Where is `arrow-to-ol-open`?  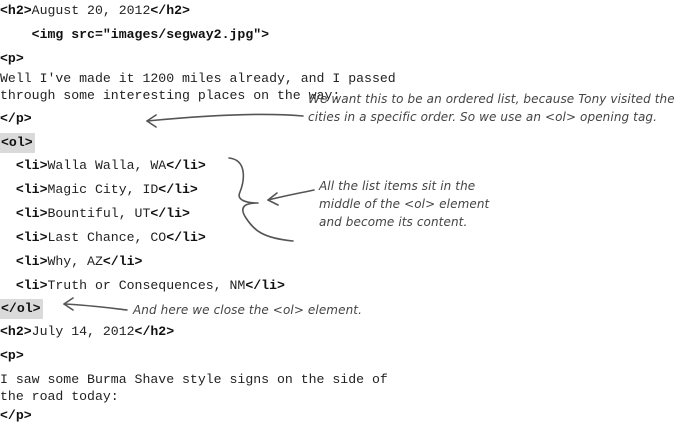
arrow-to-ol-open is located at coordinates (225, 117).